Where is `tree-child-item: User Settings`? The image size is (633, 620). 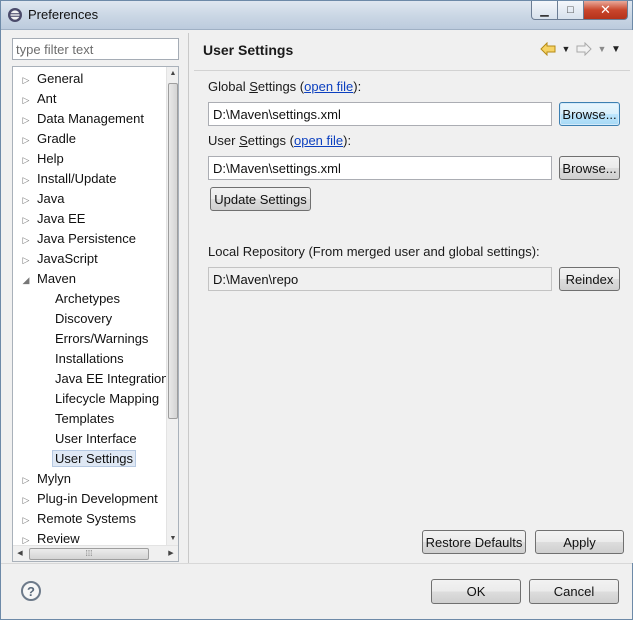
tree-child-item: User Settings is located at coordinates (94, 459).